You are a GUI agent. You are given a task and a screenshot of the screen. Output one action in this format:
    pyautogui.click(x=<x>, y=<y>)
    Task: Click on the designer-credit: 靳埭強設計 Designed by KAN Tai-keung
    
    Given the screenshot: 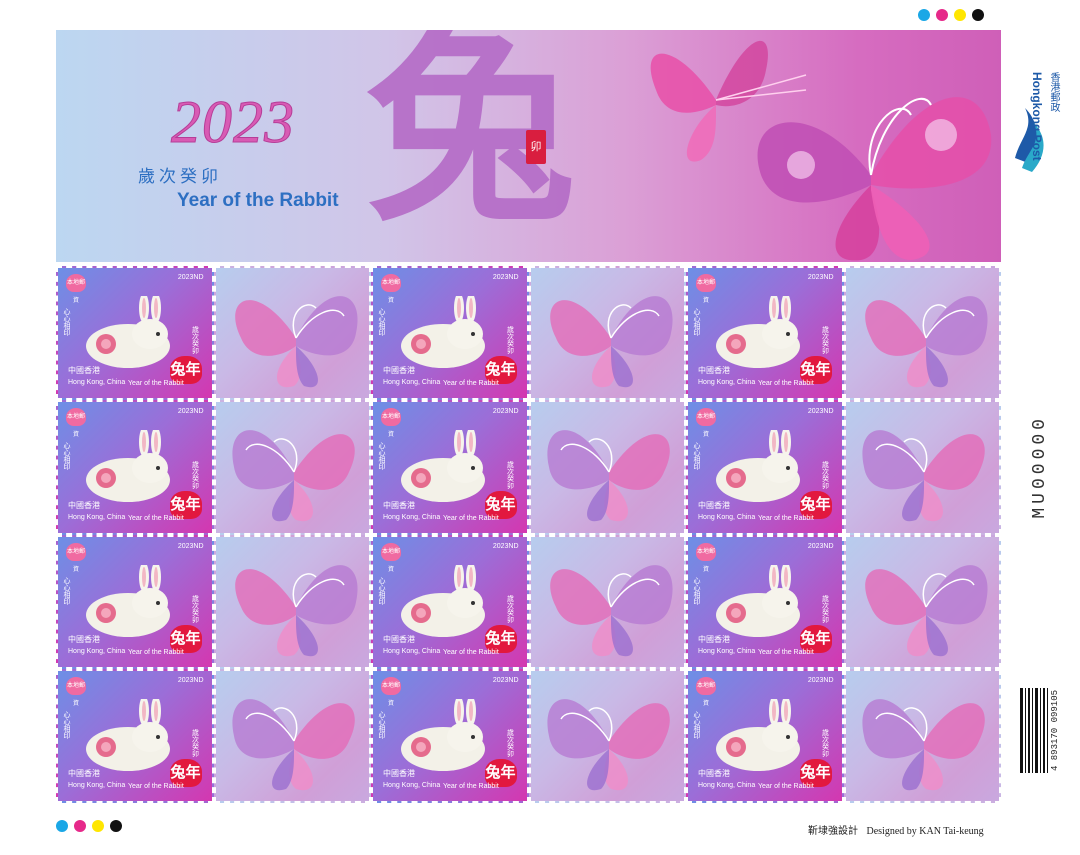 What is the action you would take?
    pyautogui.click(x=899, y=829)
    